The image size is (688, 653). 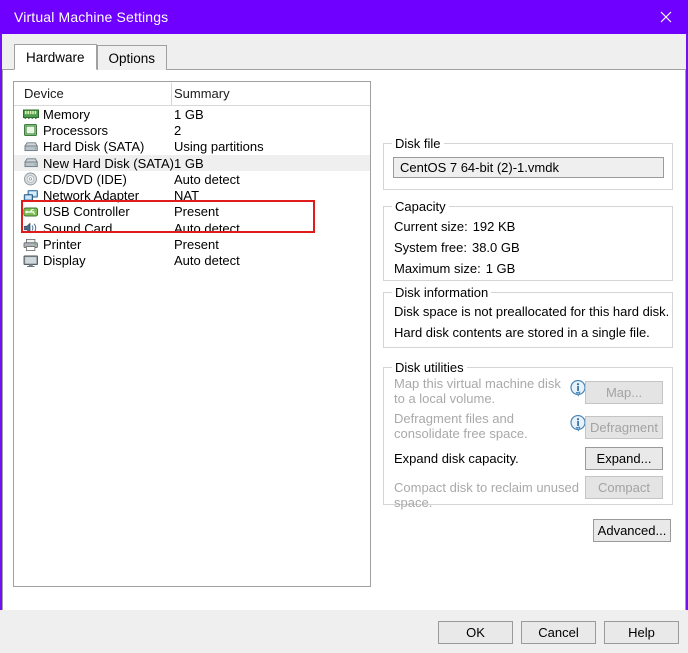 What do you see at coordinates (430, 247) in the screenshot?
I see `capacity-system-free-label: System free:` at bounding box center [430, 247].